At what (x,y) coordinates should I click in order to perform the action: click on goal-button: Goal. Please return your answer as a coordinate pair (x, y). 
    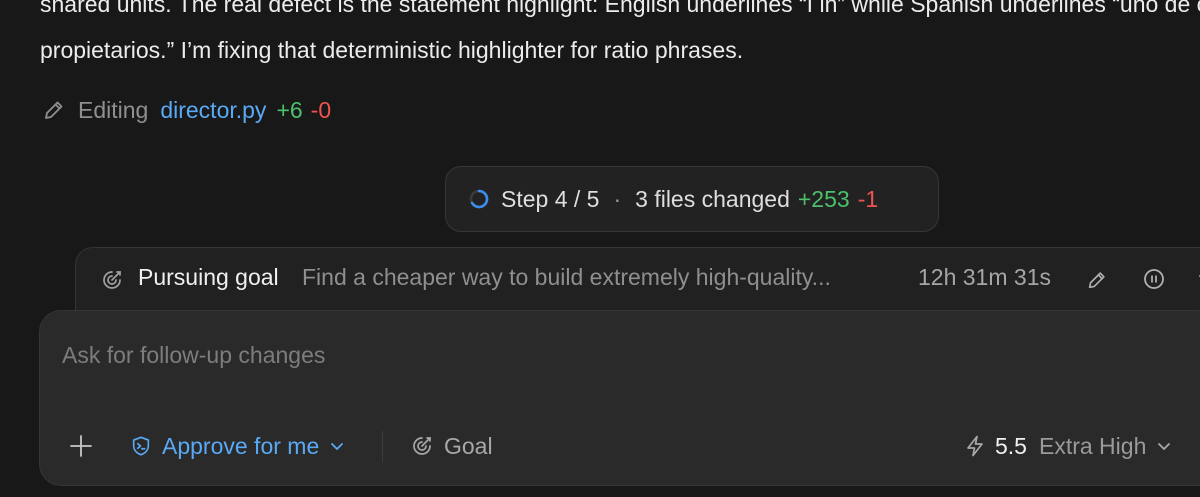
    Looking at the image, I should click on (451, 446).